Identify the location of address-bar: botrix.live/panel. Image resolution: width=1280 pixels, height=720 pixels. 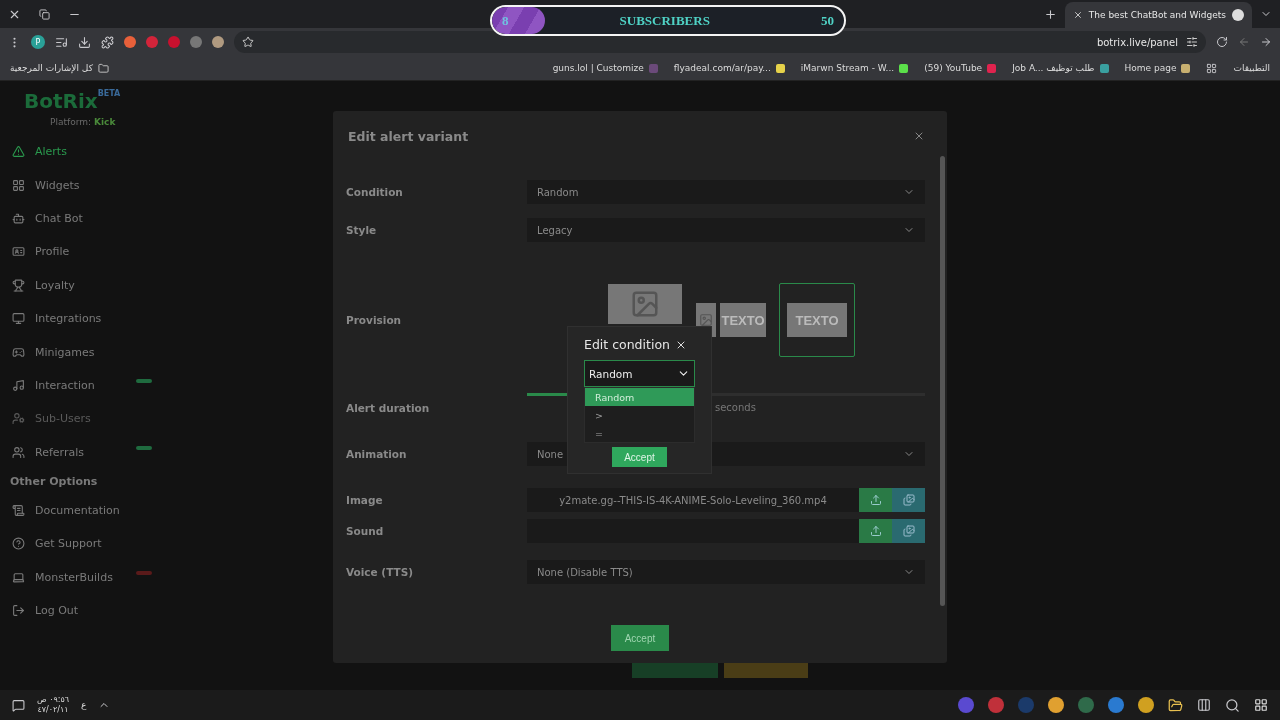
(720, 42).